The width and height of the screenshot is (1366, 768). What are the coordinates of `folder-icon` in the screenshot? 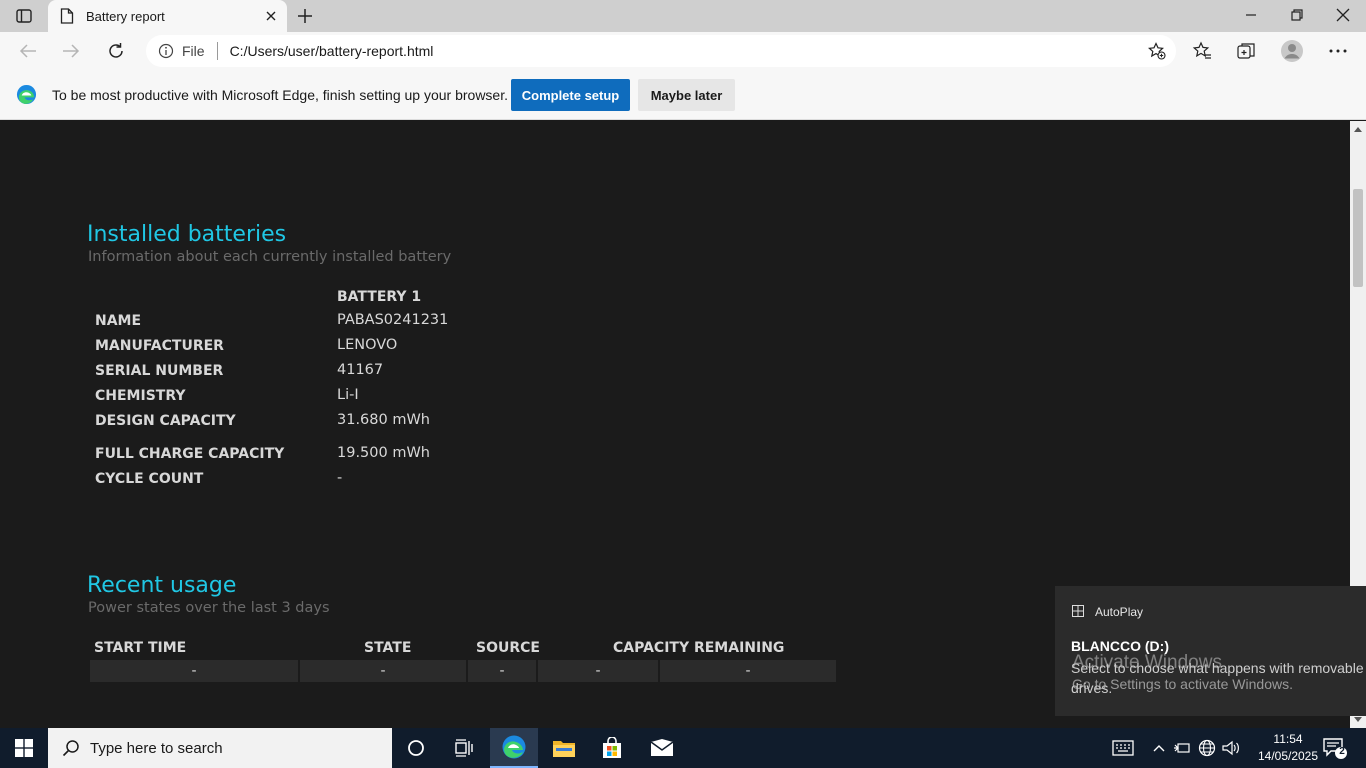 It's located at (564, 749).